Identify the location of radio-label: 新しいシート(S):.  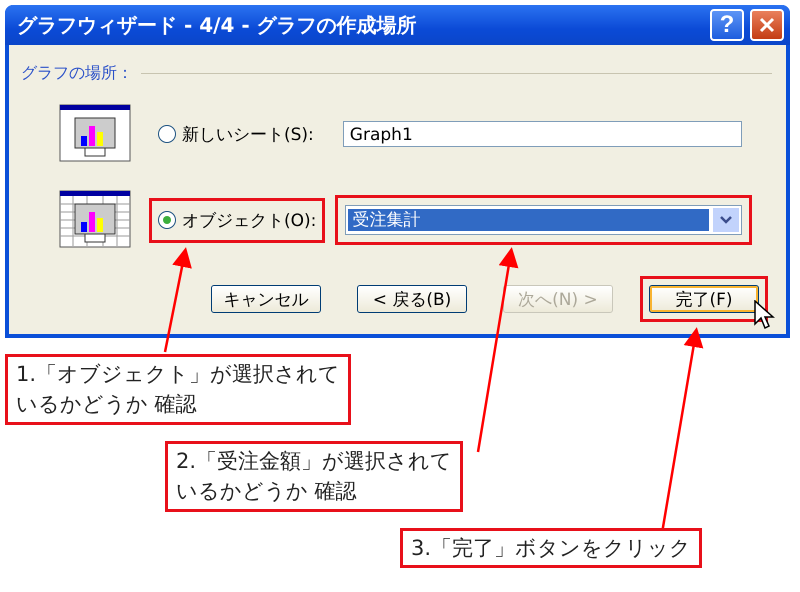
(248, 135).